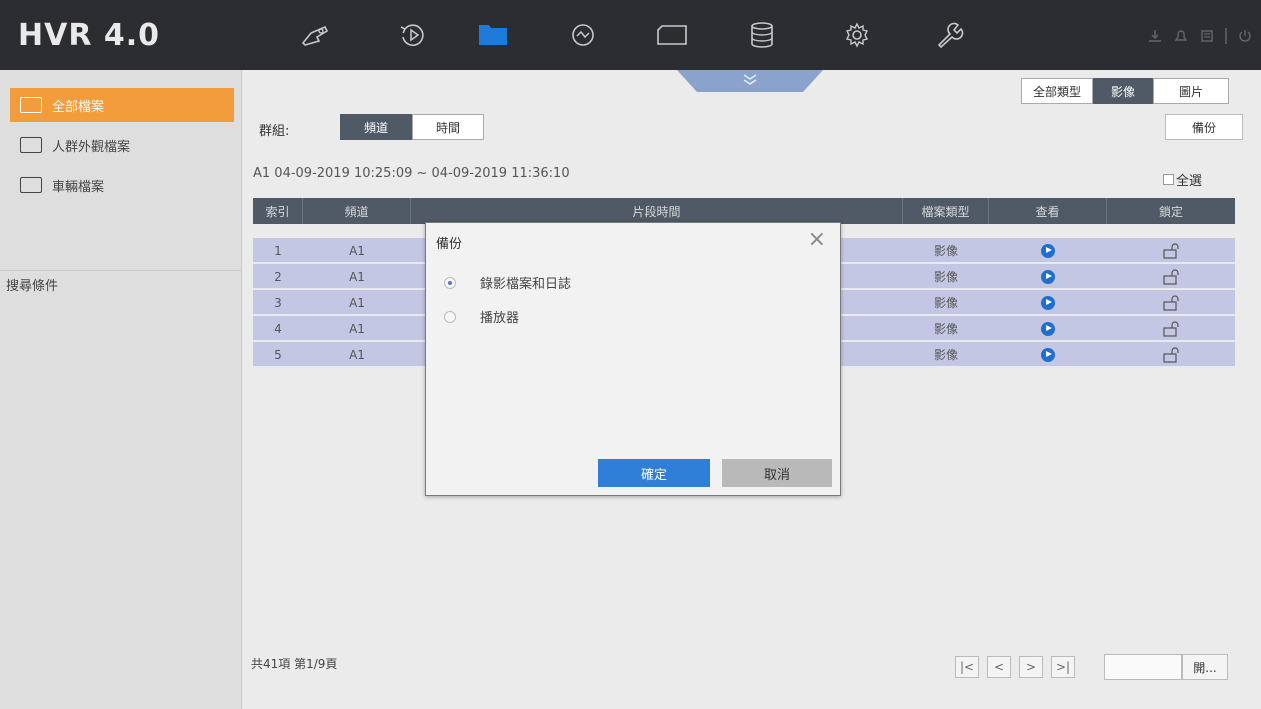  I want to click on folder-icon, so click(31, 105).